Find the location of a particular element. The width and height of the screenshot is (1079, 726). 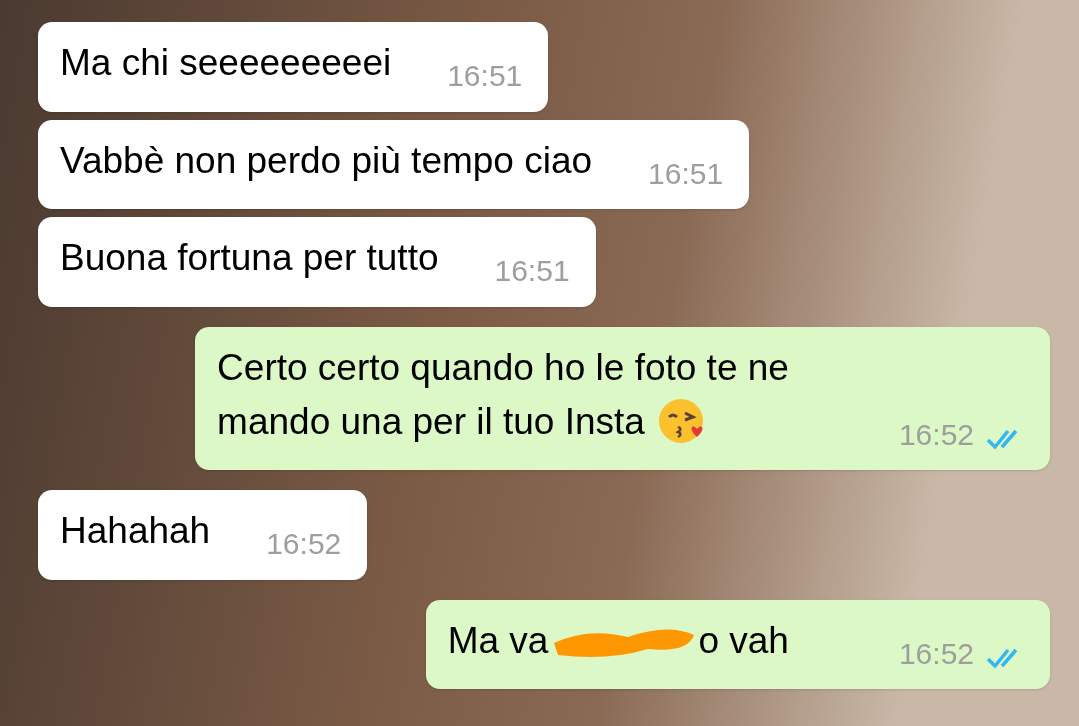

message-text: Vabbè non perdo più tempo ciao is located at coordinates (326, 160).